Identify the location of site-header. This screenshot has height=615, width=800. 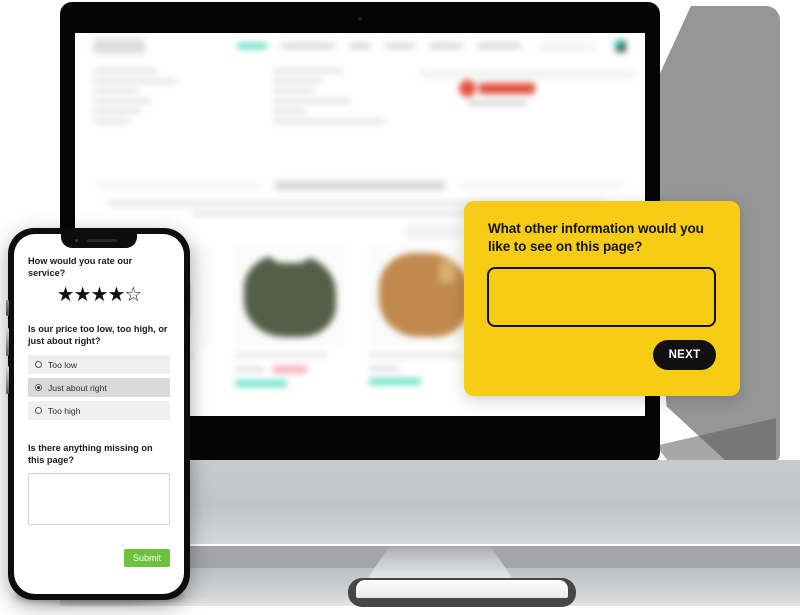
(360, 46).